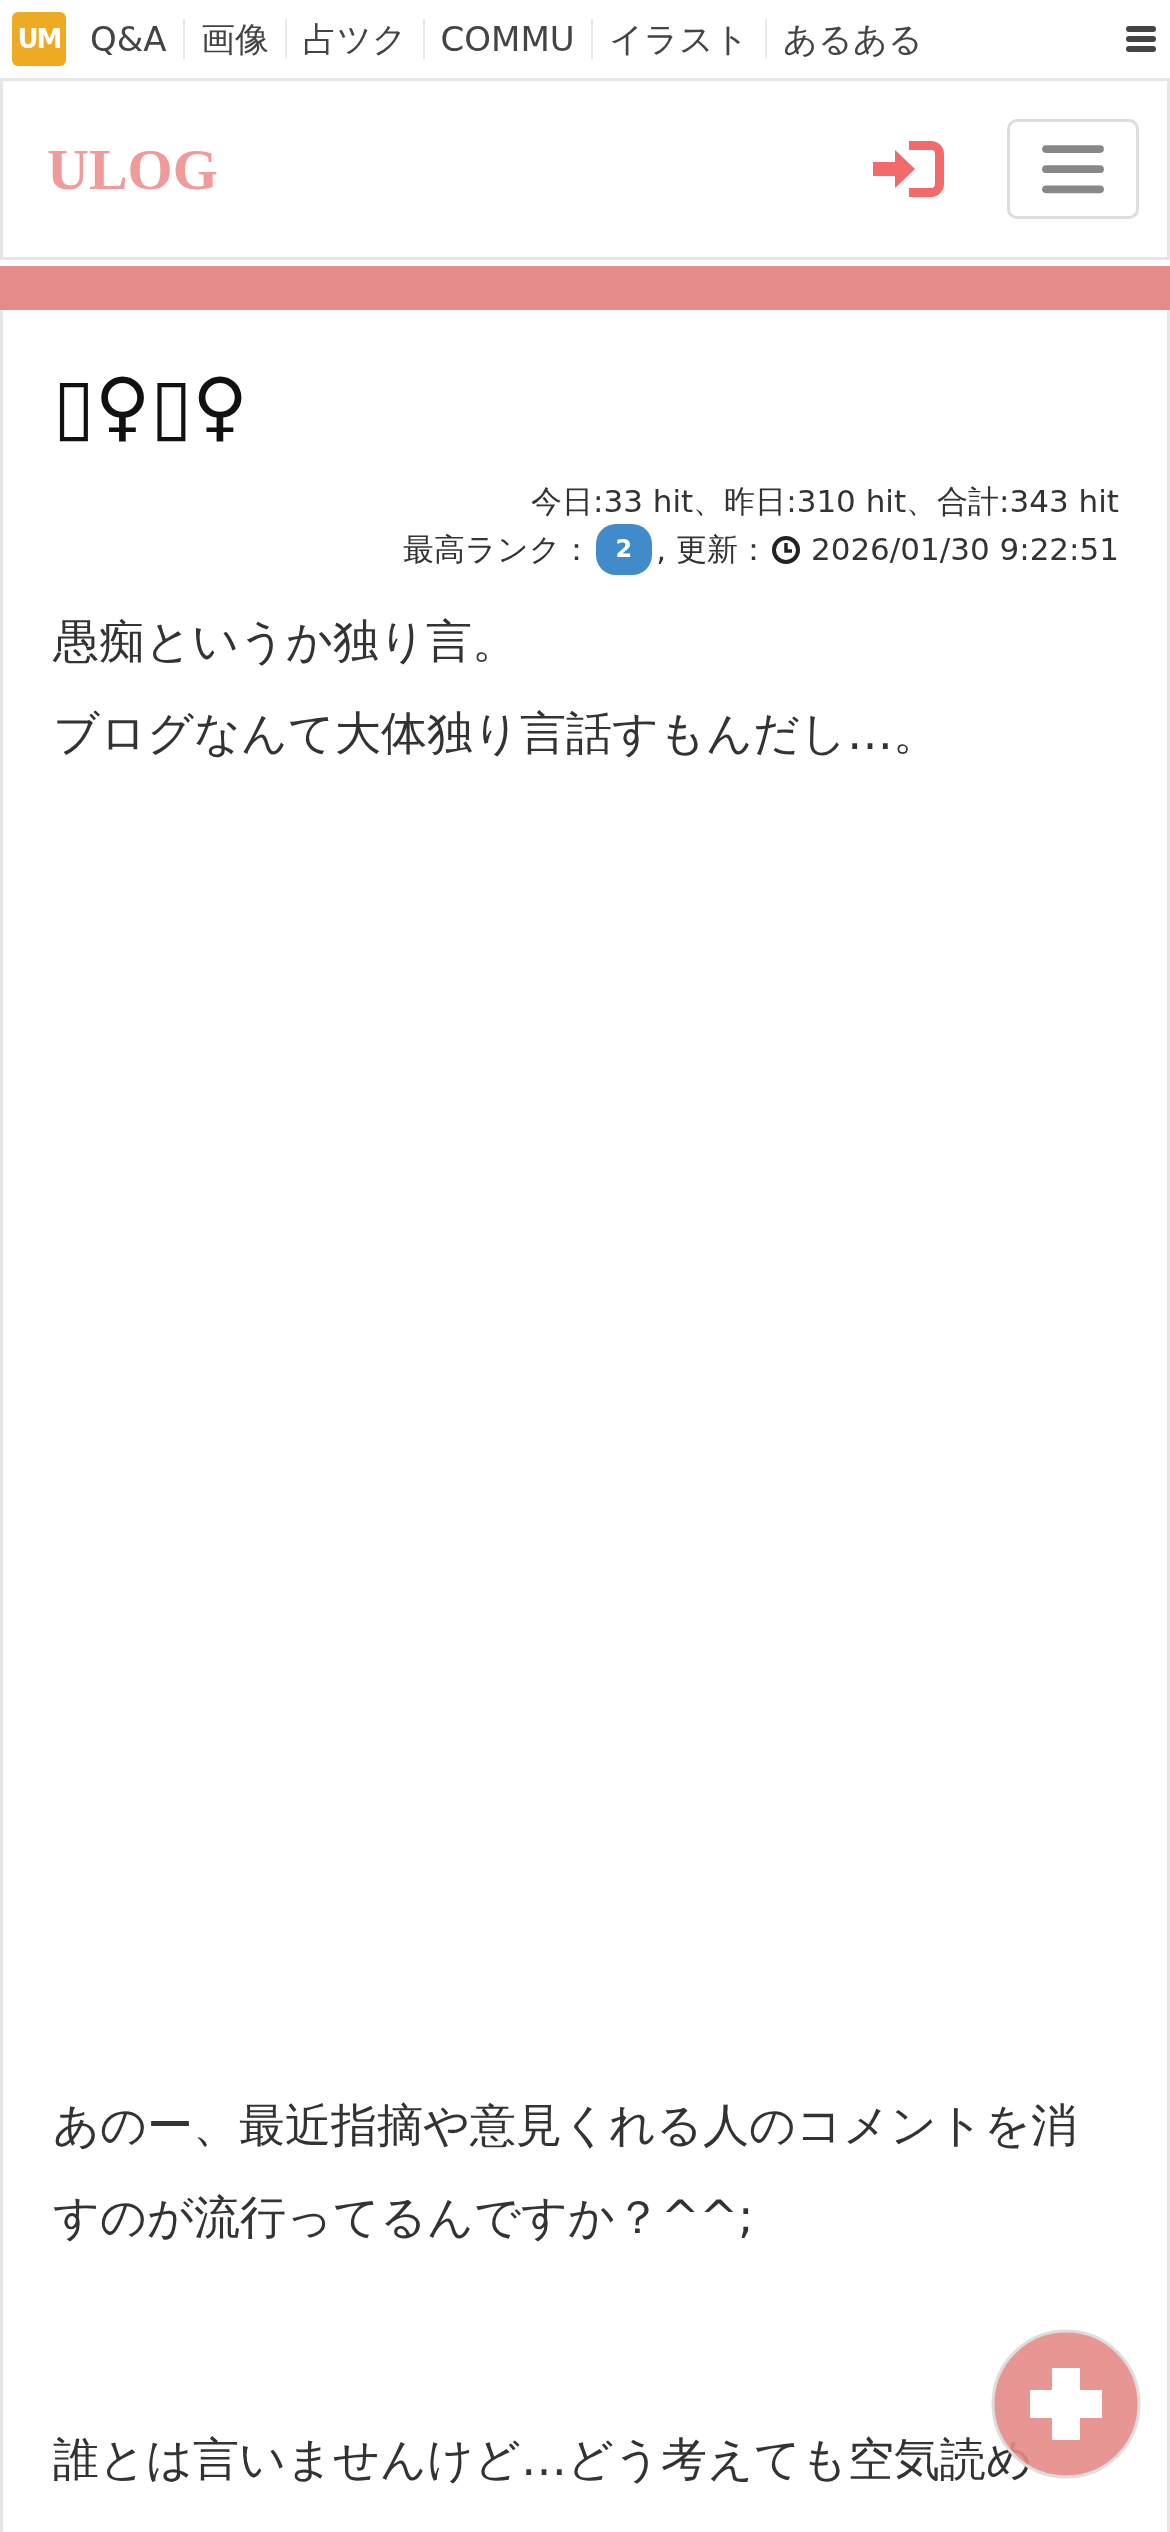 The image size is (1170, 2532). Describe the element at coordinates (785, 549) in the screenshot. I see `clock-icon` at that location.